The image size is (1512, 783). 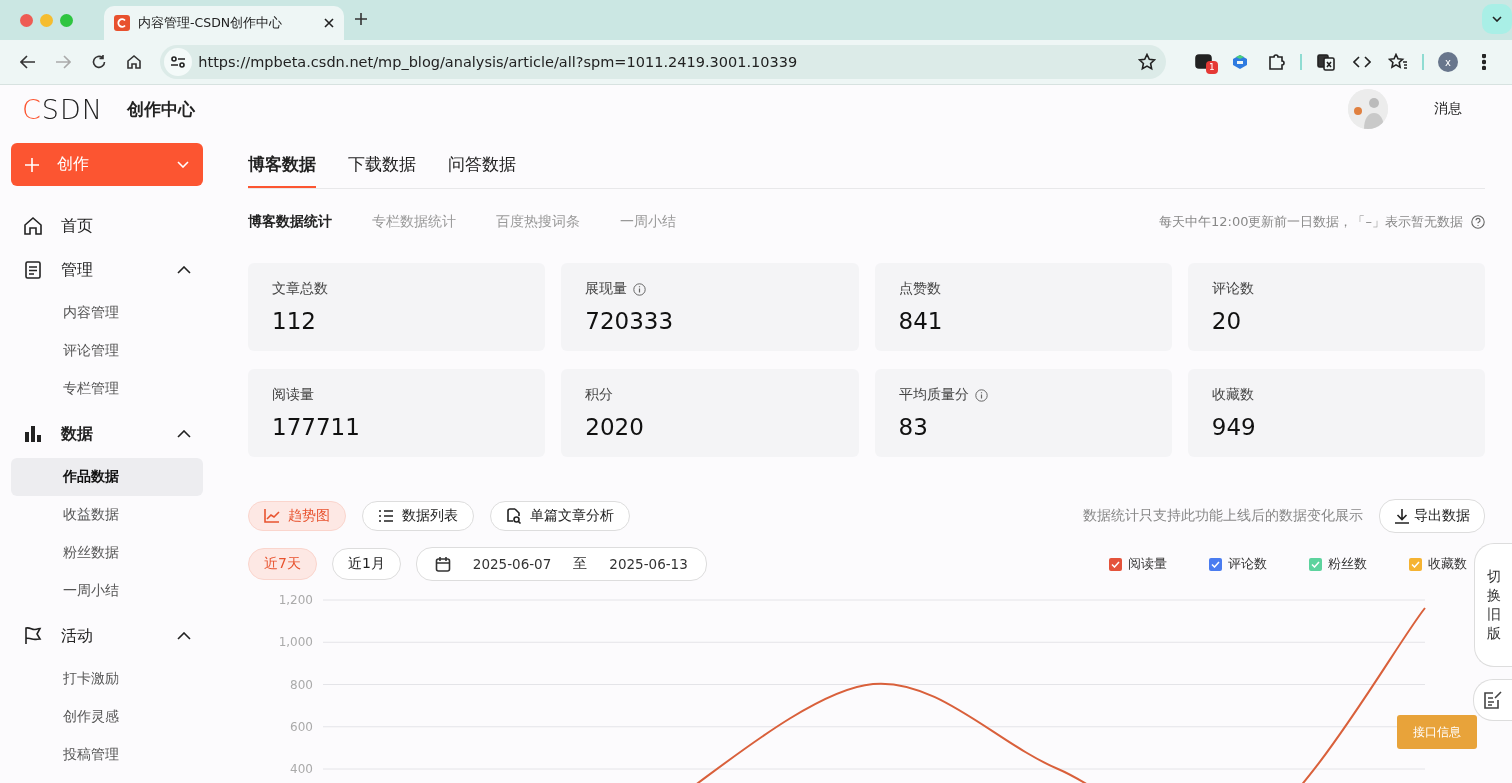 I want to click on sidebar-group: 数据, so click(x=107, y=434).